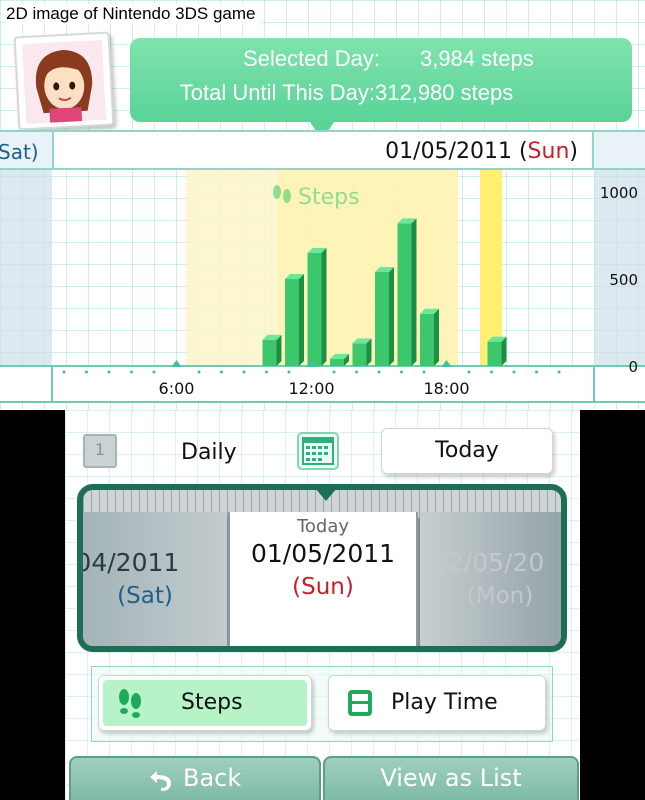 The height and width of the screenshot is (800, 645). Describe the element at coordinates (329, 197) in the screenshot. I see `svg-text: Steps` at that location.